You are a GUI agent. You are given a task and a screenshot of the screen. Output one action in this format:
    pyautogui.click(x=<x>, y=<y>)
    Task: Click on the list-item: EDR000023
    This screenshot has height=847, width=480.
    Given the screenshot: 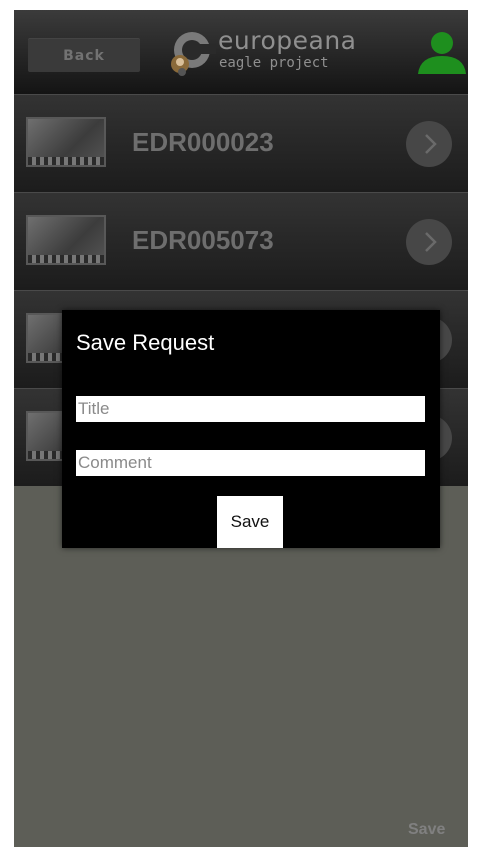 What is the action you would take?
    pyautogui.click(x=241, y=143)
    